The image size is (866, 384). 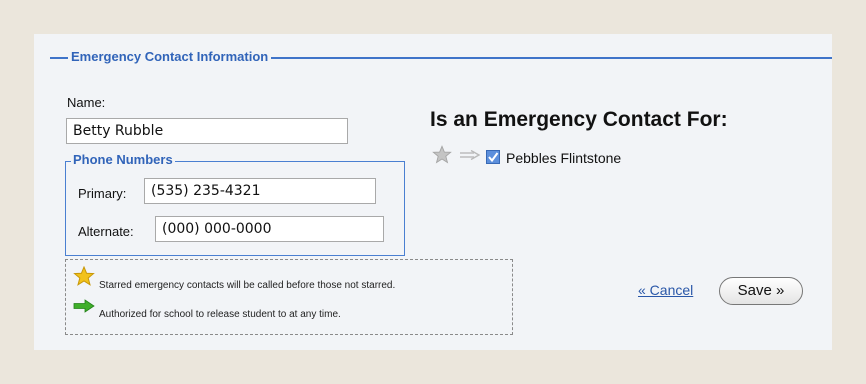 What do you see at coordinates (761, 291) in the screenshot?
I see `save-button: Save »` at bounding box center [761, 291].